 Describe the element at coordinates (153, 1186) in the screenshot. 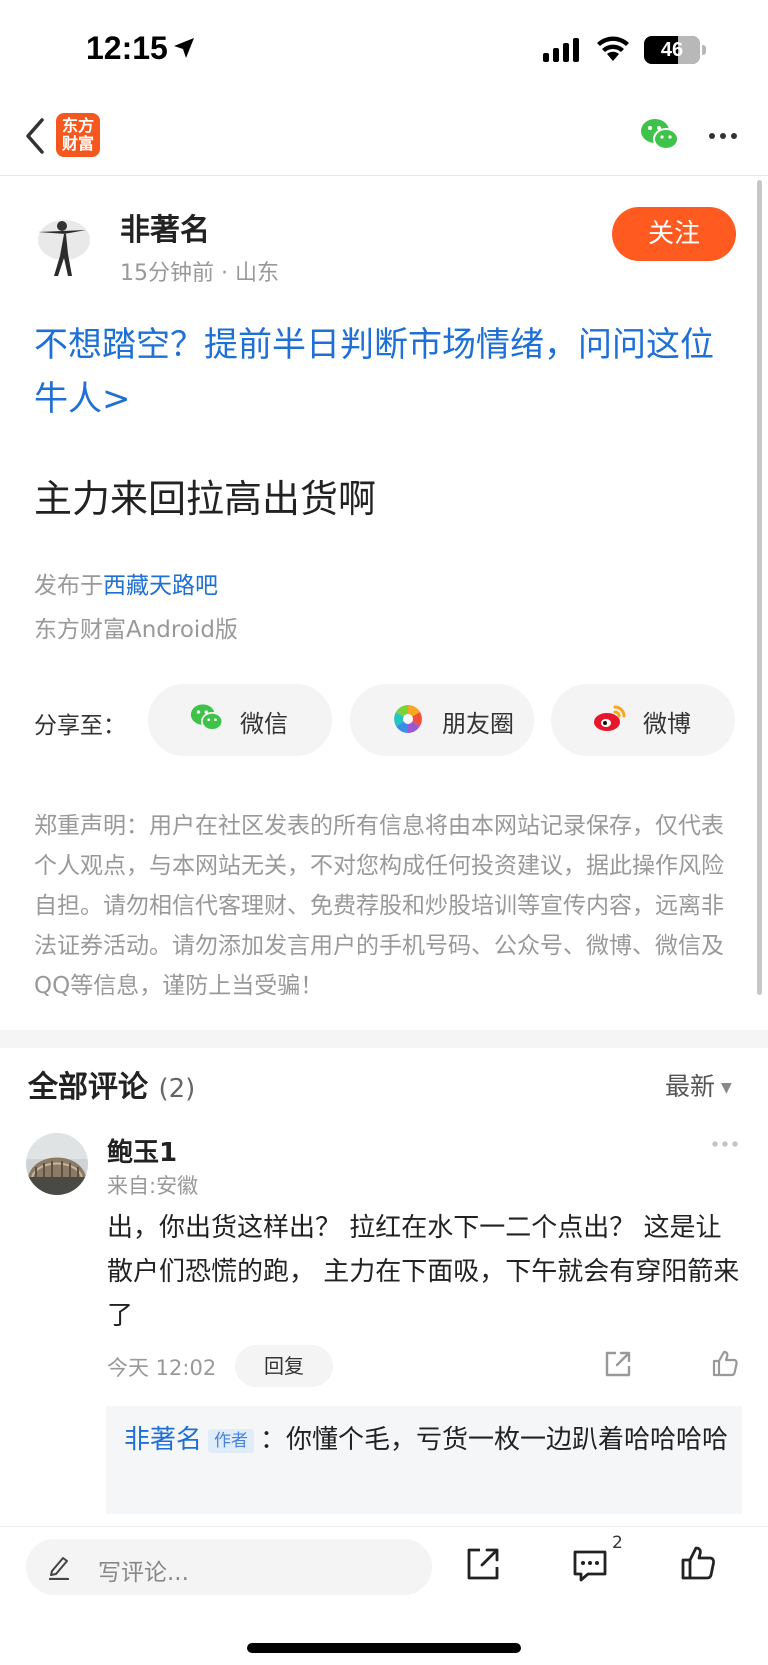

I see `comment-location: 来自:安徽` at that location.